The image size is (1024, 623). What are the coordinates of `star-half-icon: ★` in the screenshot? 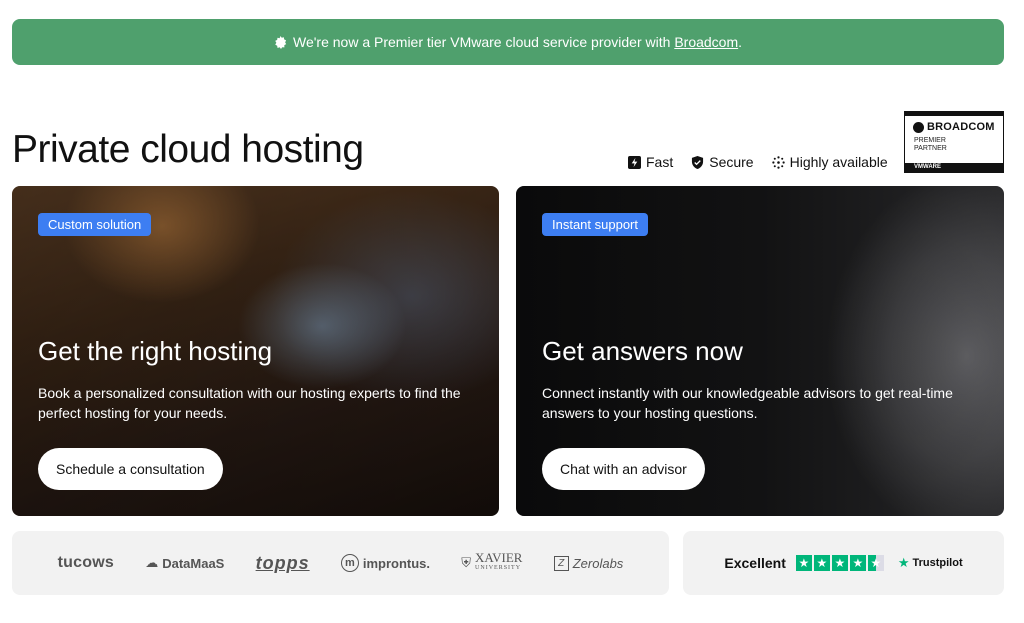 It's located at (875, 563).